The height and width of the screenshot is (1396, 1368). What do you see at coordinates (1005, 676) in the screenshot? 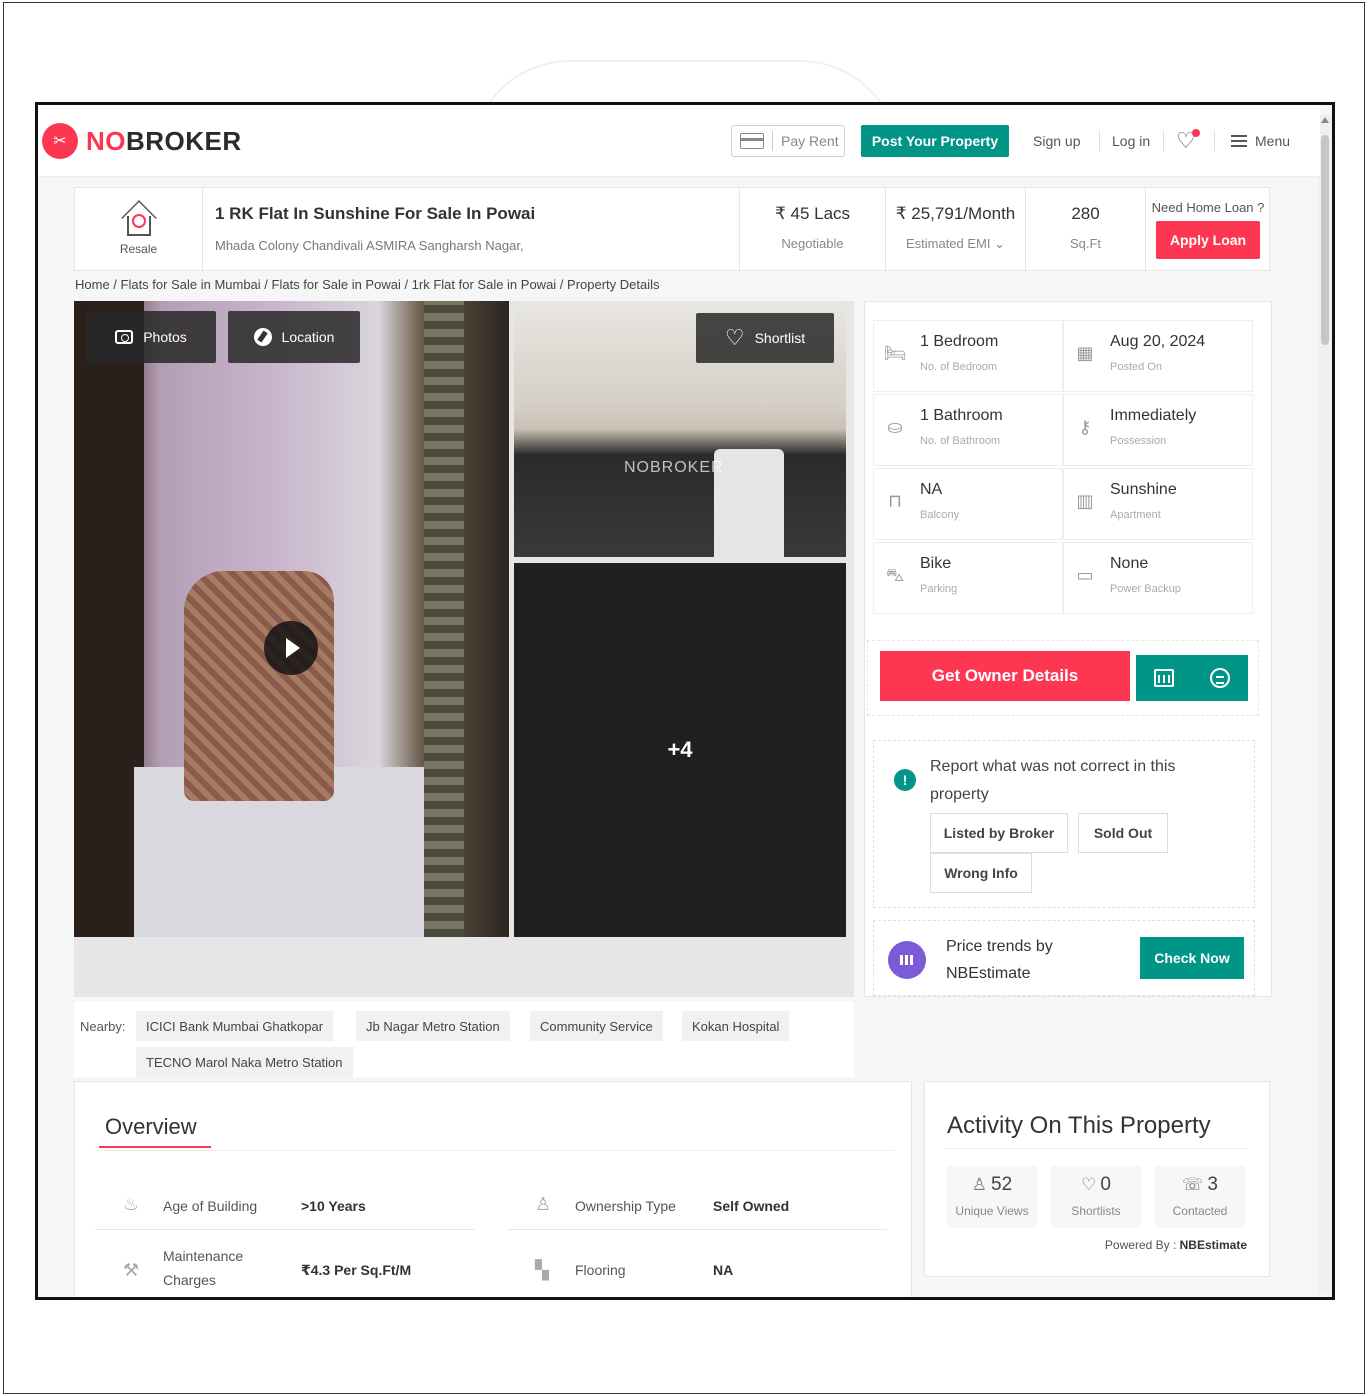
I see `get-owner-details-button: Get Owner Details` at bounding box center [1005, 676].